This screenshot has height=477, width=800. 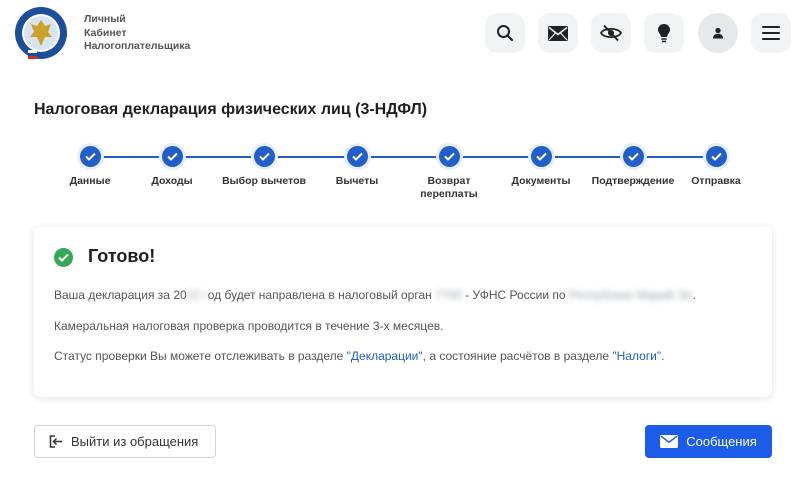 I want to click on brand-line: Кабинет, so click(x=105, y=32).